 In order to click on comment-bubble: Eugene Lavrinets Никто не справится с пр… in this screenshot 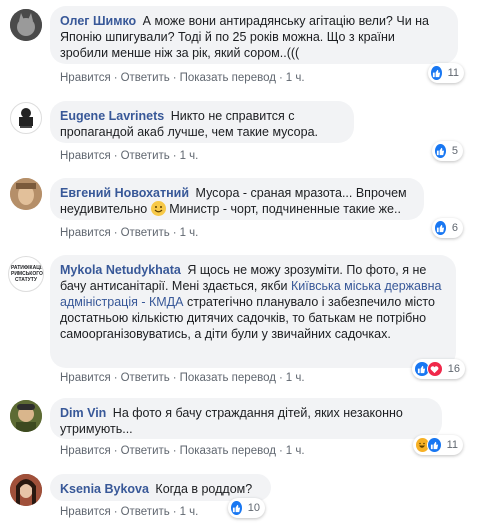, I will do `click(202, 122)`.